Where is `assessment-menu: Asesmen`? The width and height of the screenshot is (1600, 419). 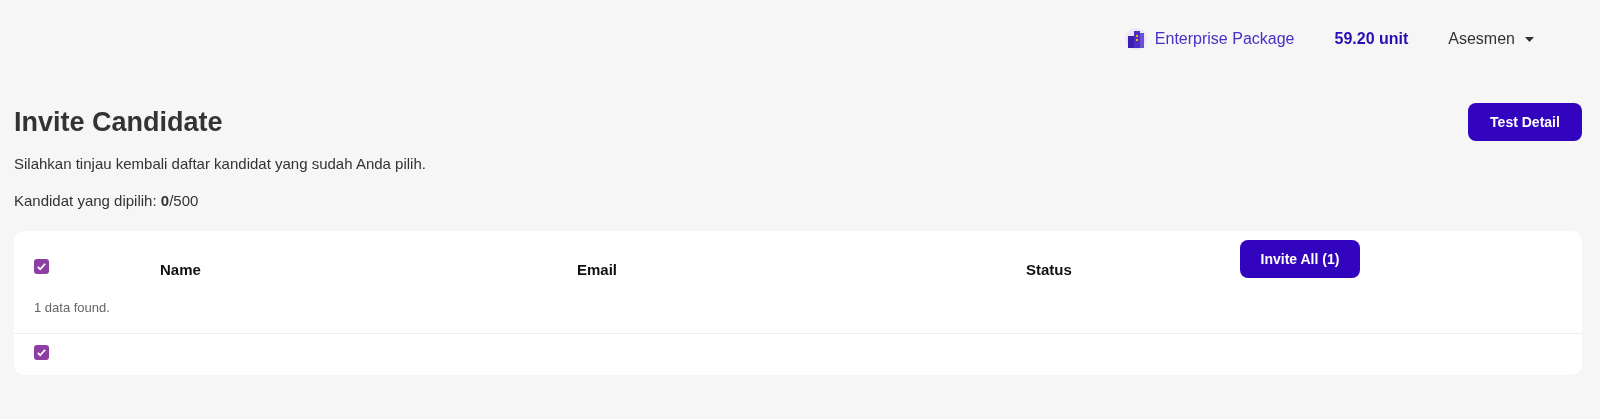 assessment-menu: Asesmen is located at coordinates (1491, 39).